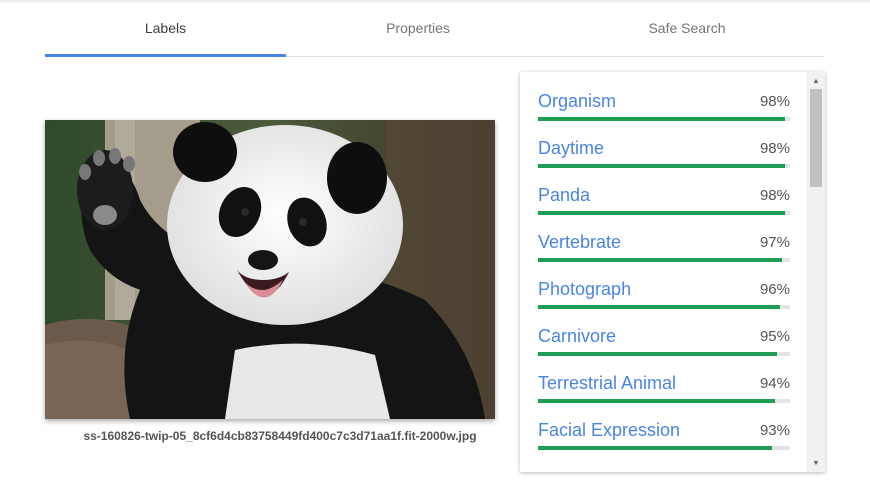  I want to click on label-item-carnivore: Carnivore 95%, so click(664, 331).